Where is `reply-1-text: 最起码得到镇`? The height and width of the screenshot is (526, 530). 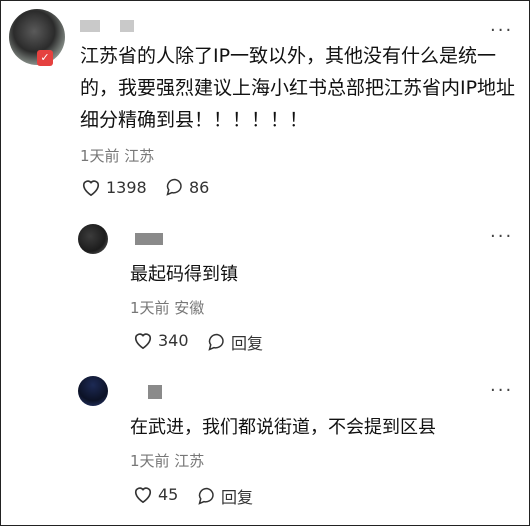
reply-1-text: 最起码得到镇 is located at coordinates (184, 274).